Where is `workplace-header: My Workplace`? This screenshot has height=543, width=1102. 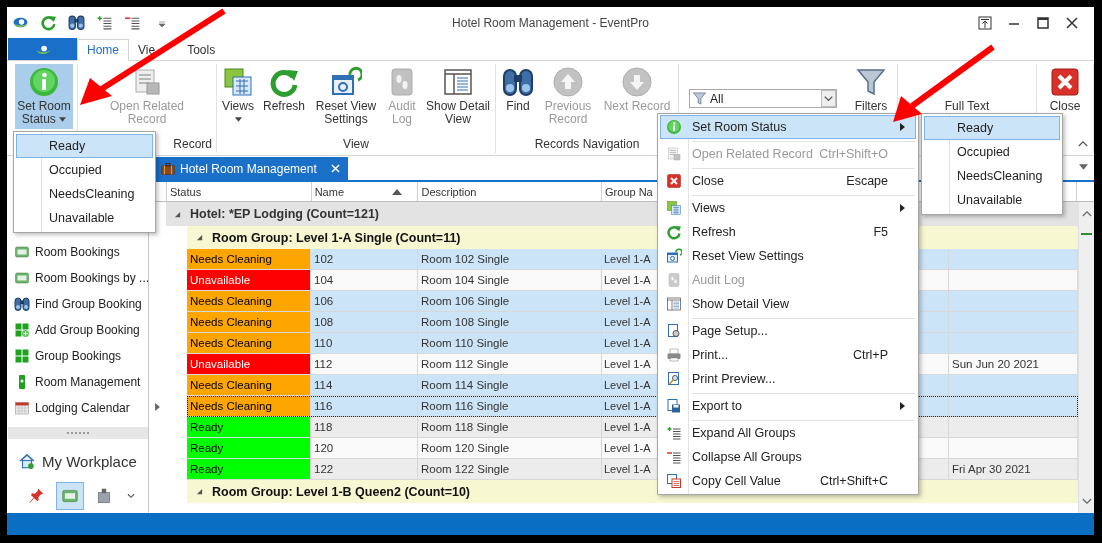 workplace-header: My Workplace is located at coordinates (78, 461).